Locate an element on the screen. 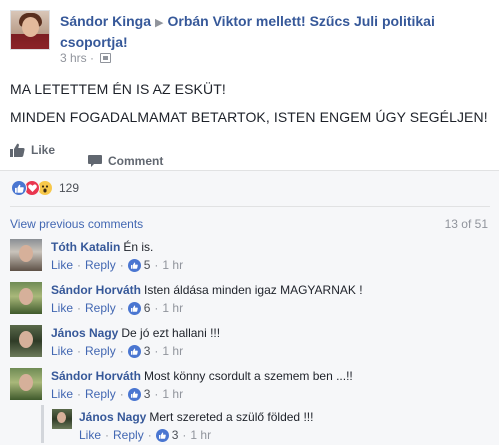  comment-body: De jó ezt hallani !!! is located at coordinates (171, 333).